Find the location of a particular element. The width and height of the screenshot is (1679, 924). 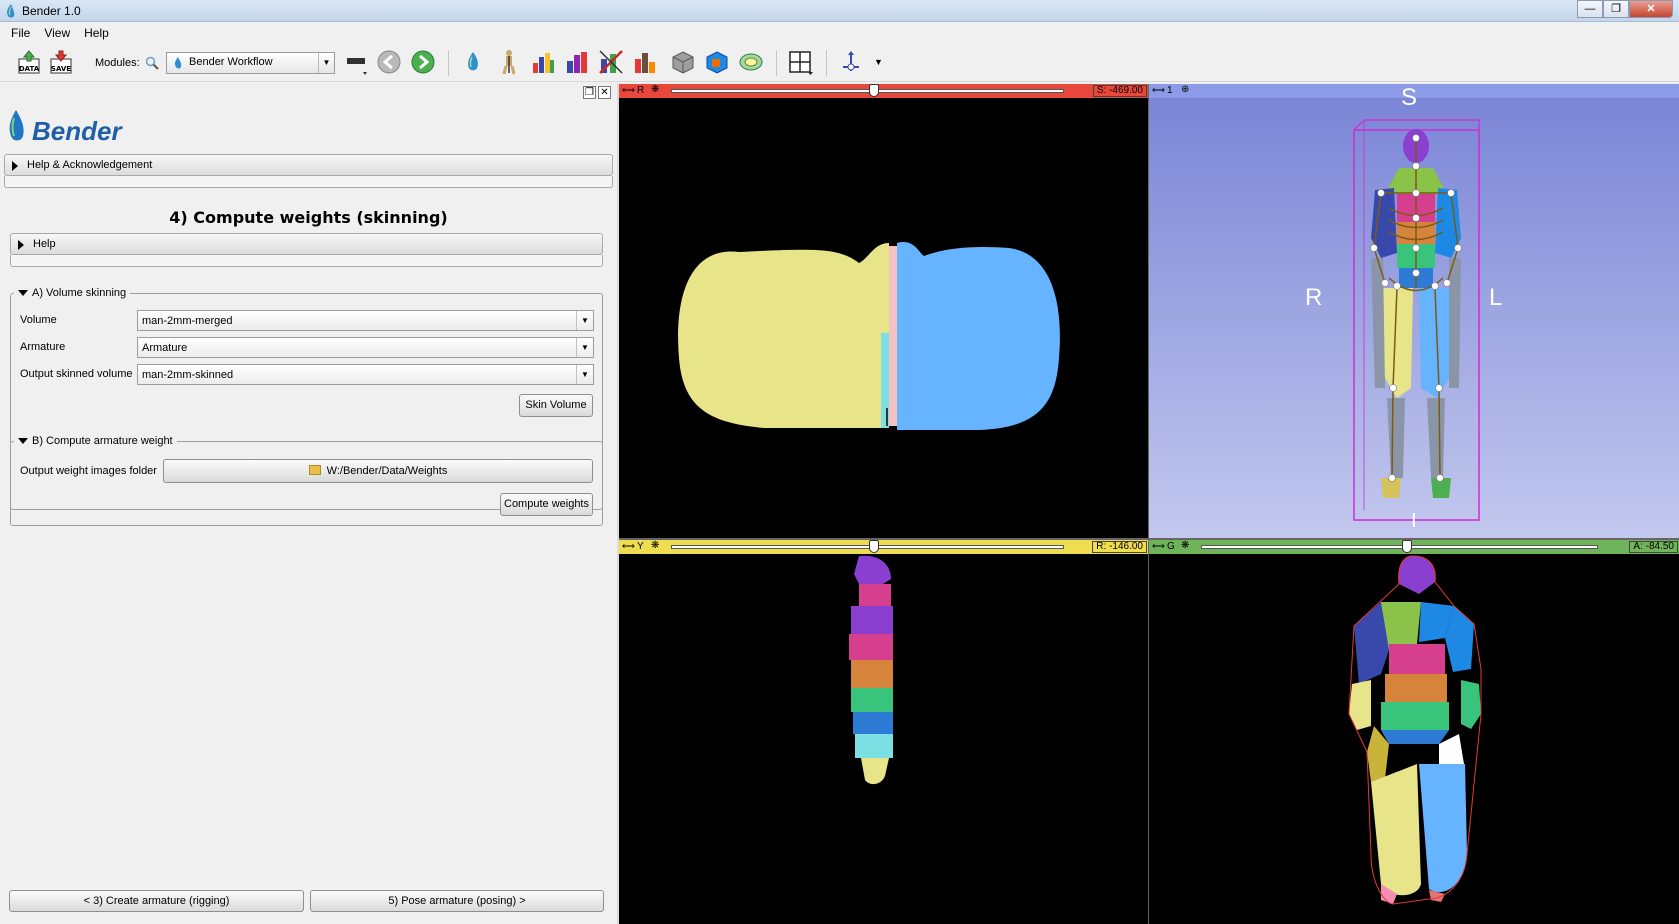

red-view-controller: ⟷ R ❋ S: -469.00 is located at coordinates (883, 91).